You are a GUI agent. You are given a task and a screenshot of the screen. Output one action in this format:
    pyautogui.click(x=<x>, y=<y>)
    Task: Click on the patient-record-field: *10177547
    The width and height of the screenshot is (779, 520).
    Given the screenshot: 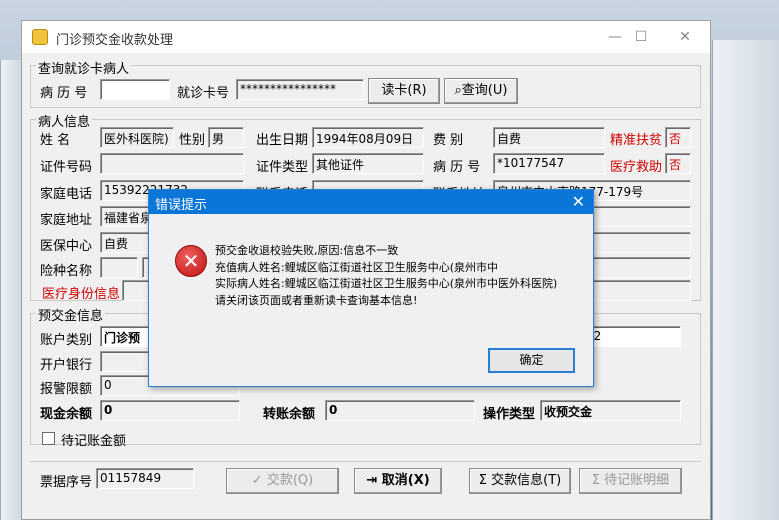 What is the action you would take?
    pyautogui.click(x=549, y=163)
    